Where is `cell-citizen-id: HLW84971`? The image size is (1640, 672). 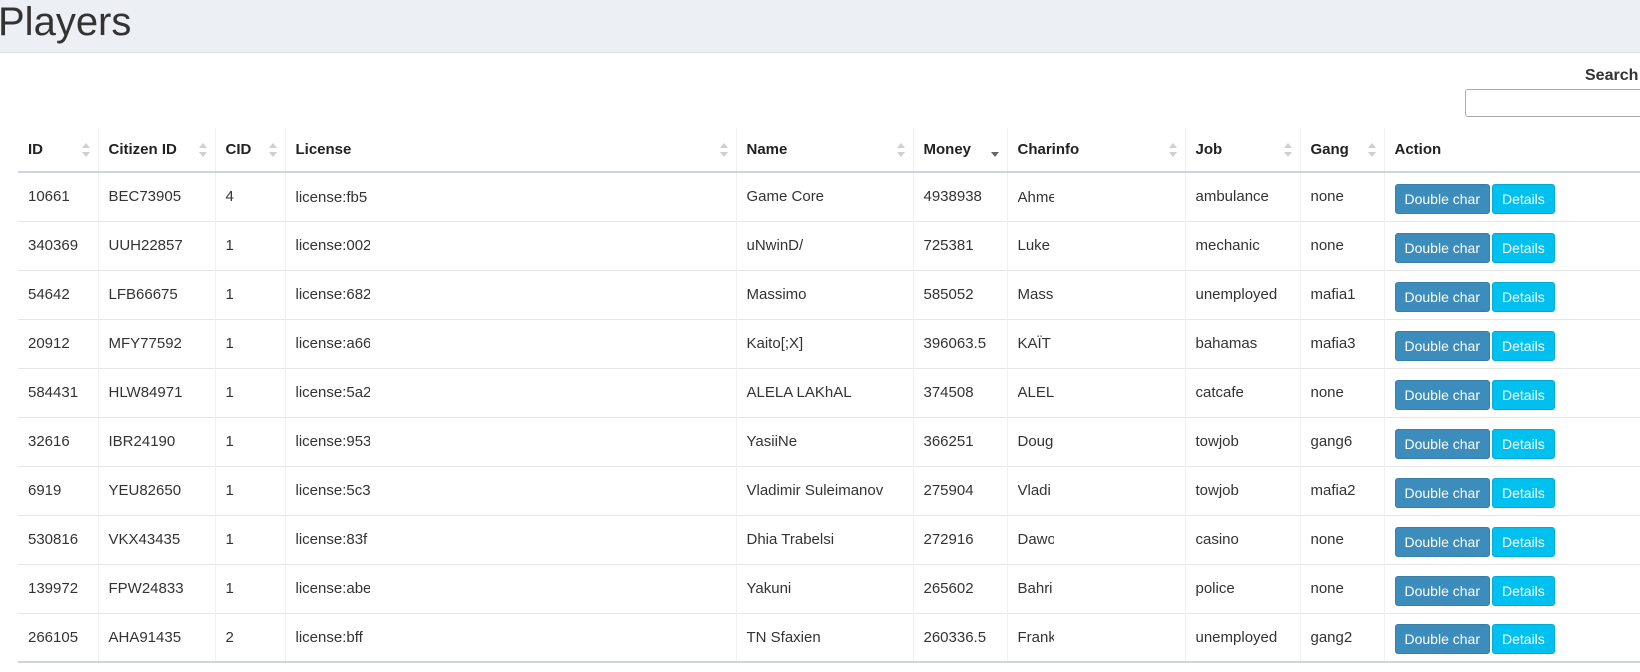
cell-citizen-id: HLW84971 is located at coordinates (156, 392).